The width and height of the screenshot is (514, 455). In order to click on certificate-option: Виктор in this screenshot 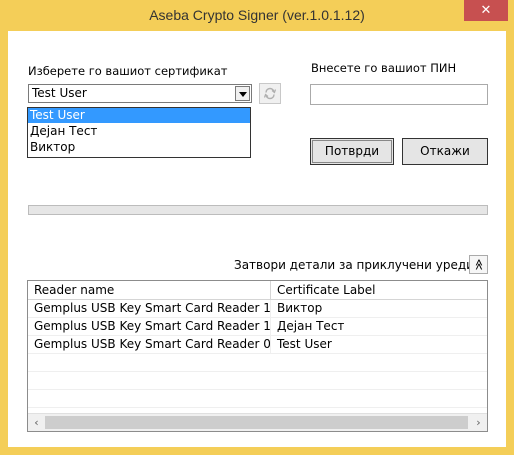, I will do `click(139, 147)`.